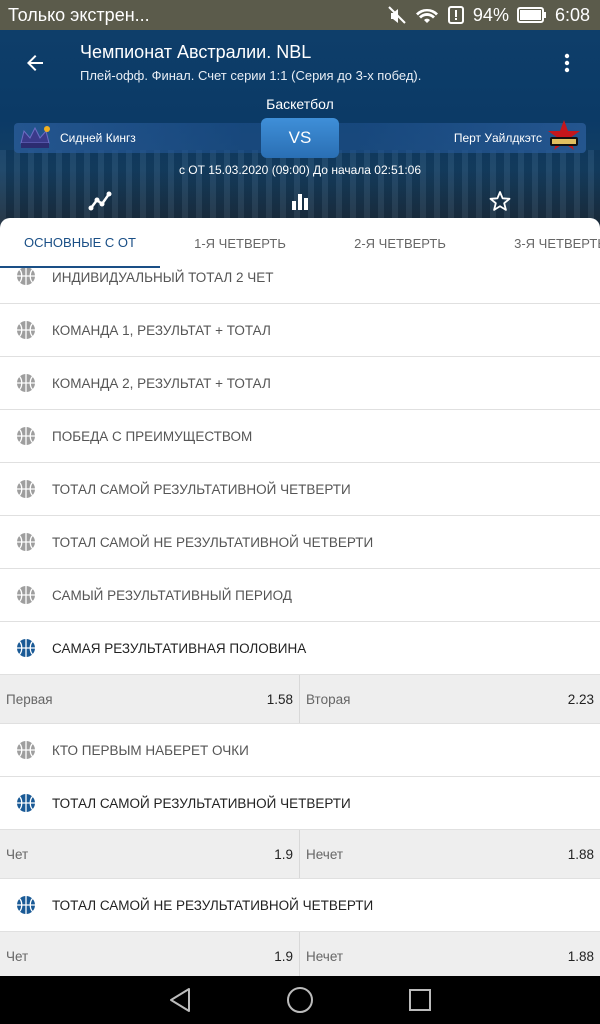  What do you see at coordinates (161, 330) in the screenshot?
I see `market-label: КОМАНДА 1, РЕЗУЛЬТАТ + ТОТАЛ` at bounding box center [161, 330].